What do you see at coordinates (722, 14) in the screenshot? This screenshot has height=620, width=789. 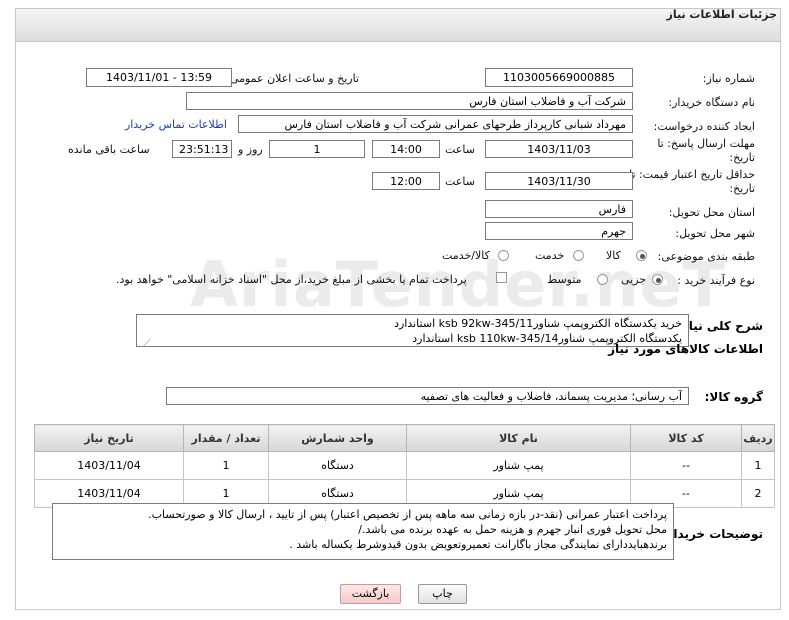 I see `page-title: جزئیات اطلاعات نیاز` at bounding box center [722, 14].